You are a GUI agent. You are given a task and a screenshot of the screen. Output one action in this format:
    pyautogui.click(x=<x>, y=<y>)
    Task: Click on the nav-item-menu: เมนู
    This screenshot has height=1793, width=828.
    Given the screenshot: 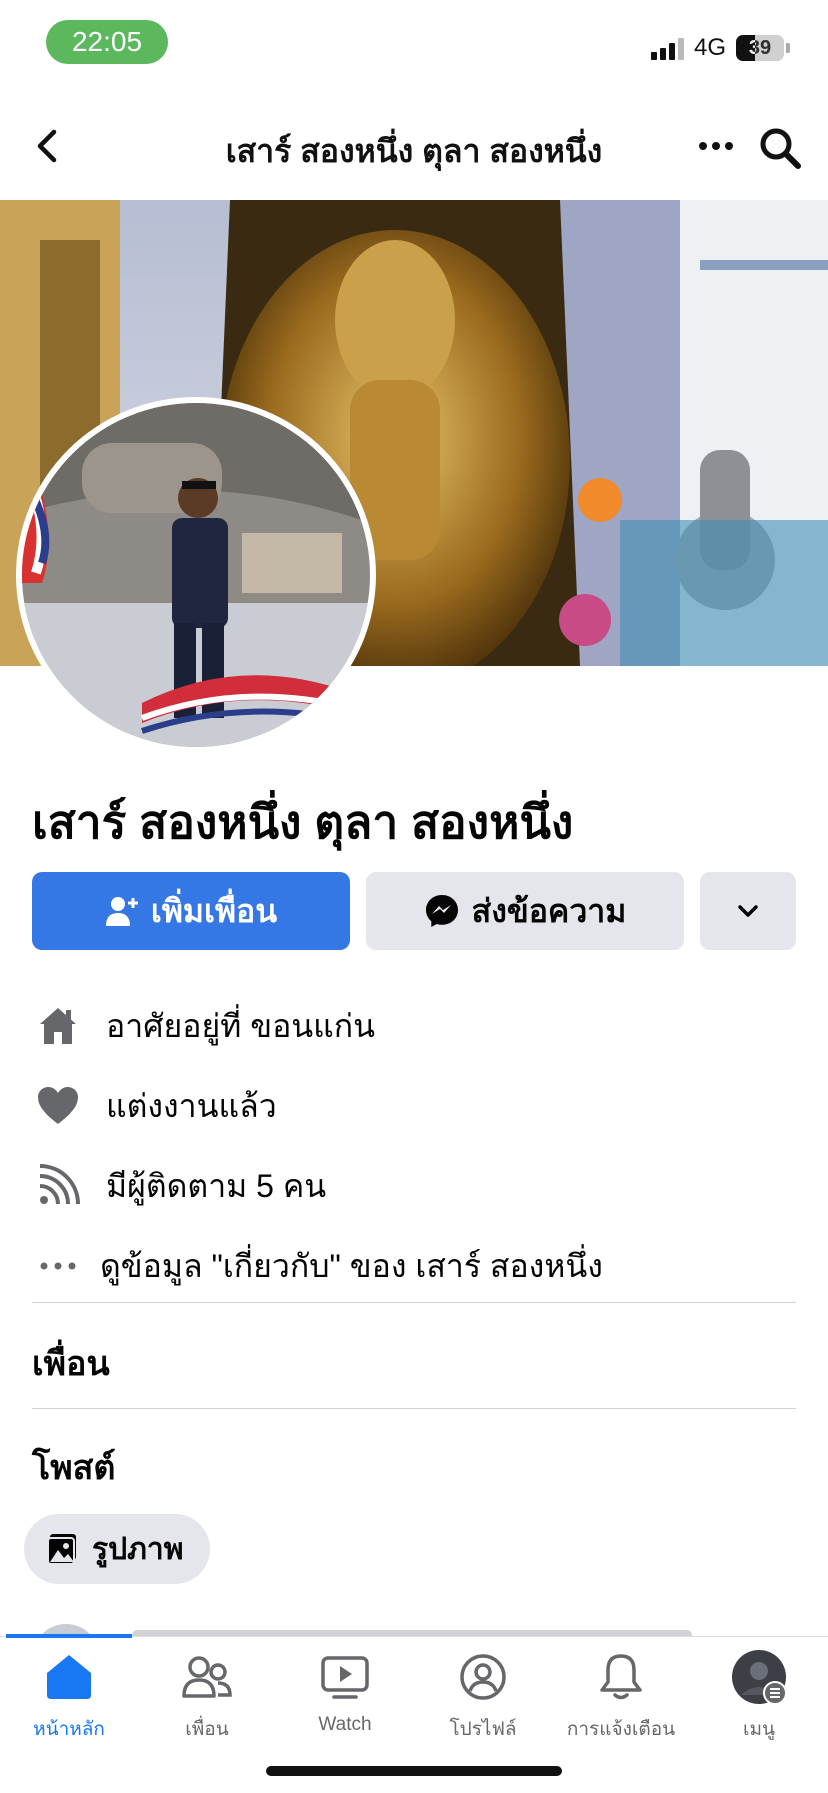 What is the action you would take?
    pyautogui.click(x=759, y=1696)
    